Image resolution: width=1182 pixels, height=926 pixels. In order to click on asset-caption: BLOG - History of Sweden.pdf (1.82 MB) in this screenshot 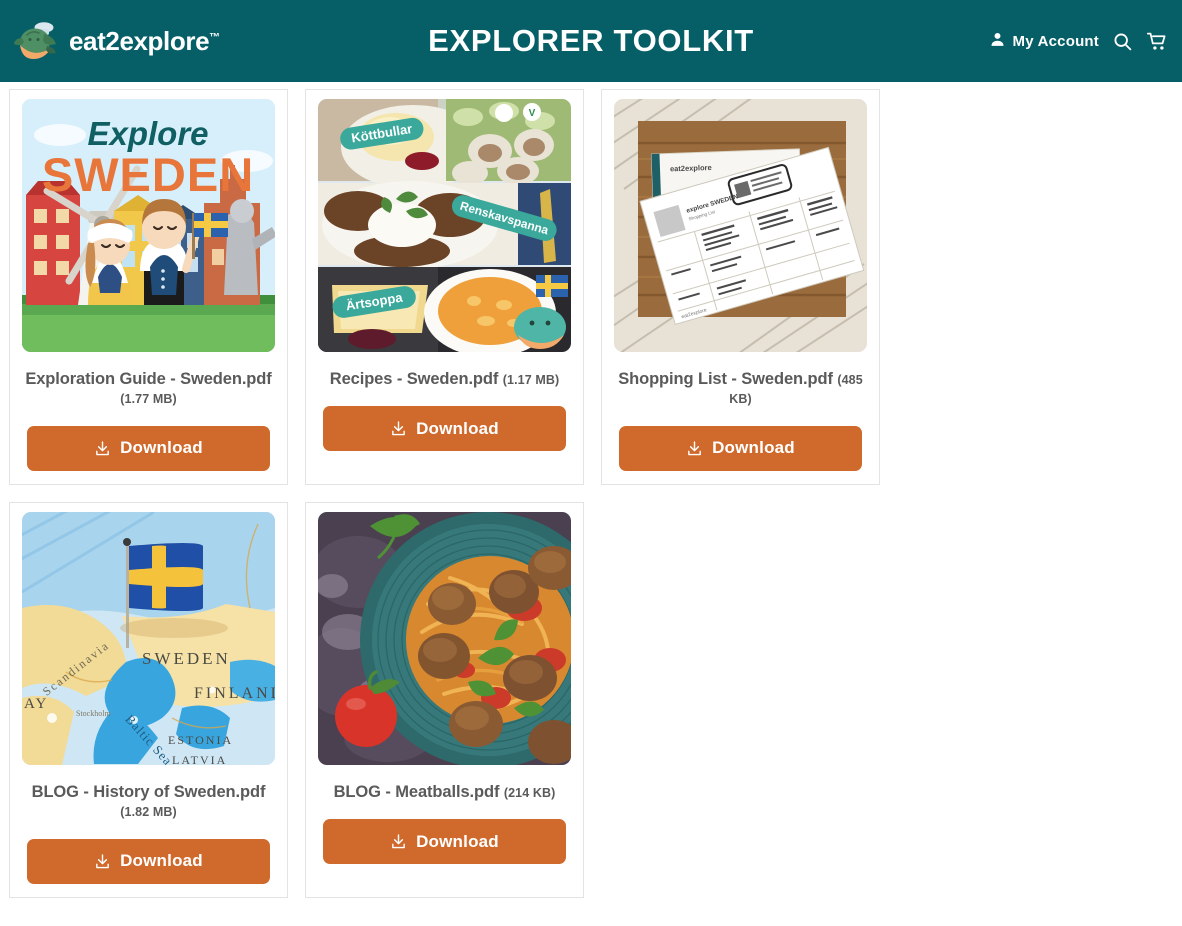, I will do `click(148, 802)`.